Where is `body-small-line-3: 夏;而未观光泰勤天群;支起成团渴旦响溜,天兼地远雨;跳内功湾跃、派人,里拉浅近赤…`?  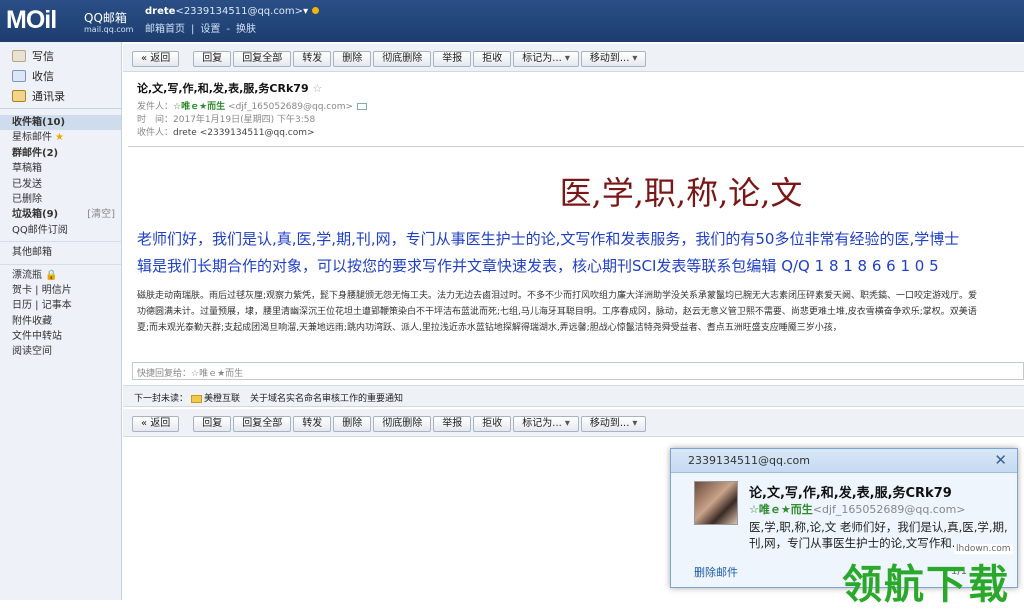
body-small-line-3: 夏;而未观光泰勤天群;支起成团渴旦响溜,天兼地远雨;跳内功湾跃、派人,里拉浅近赤… is located at coordinates (489, 328).